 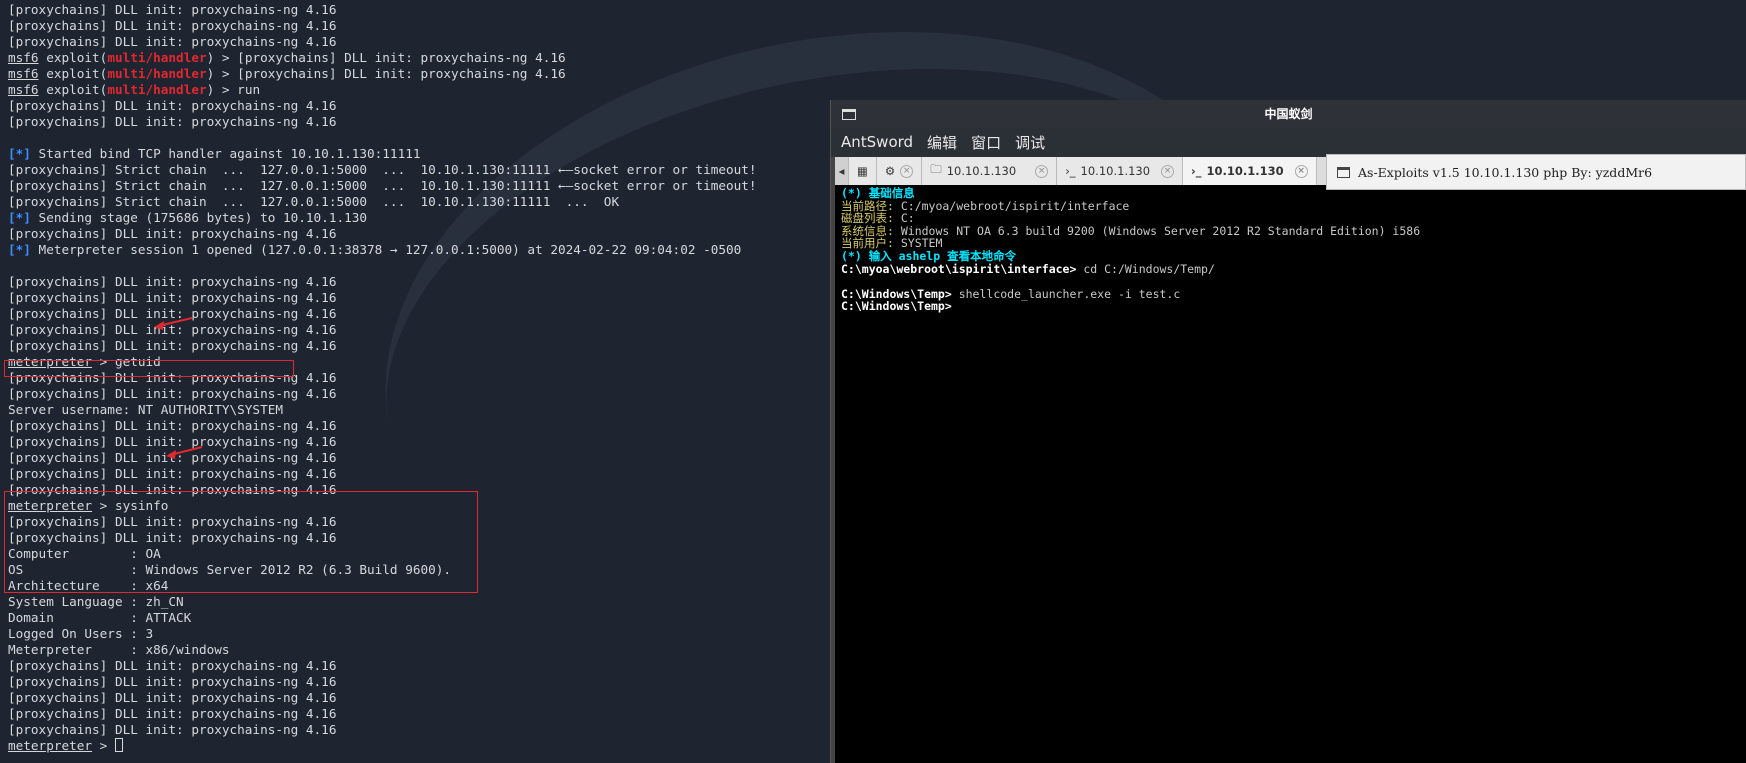 What do you see at coordinates (418, 362) in the screenshot?
I see `terminal-line: meterpreter > getuid` at bounding box center [418, 362].